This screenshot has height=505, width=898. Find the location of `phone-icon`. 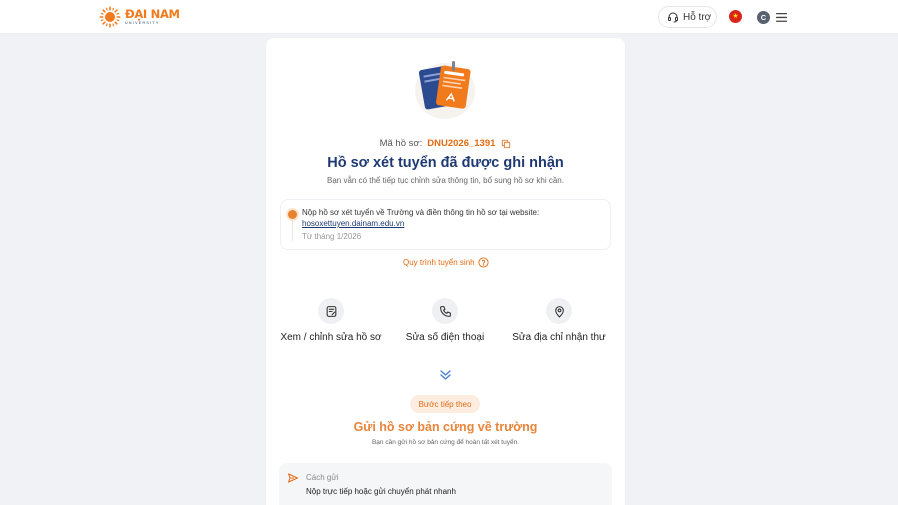

phone-icon is located at coordinates (445, 311).